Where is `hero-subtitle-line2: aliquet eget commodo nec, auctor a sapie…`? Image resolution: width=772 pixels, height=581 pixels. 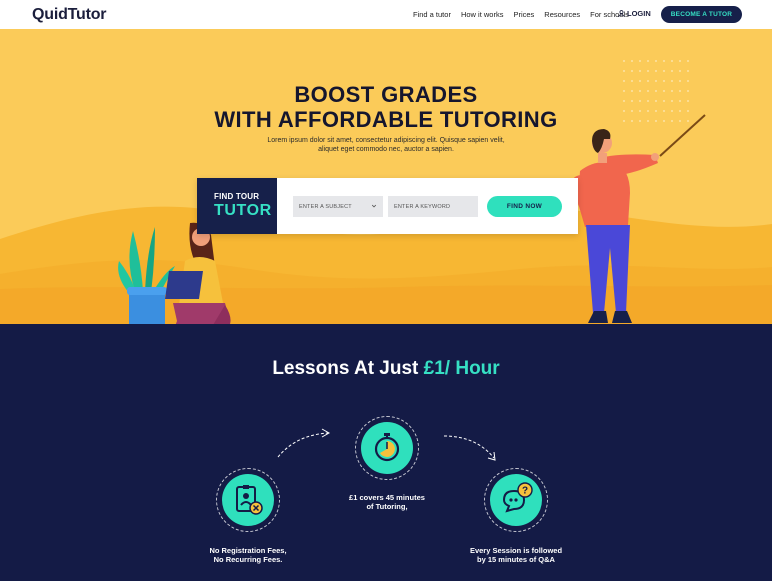
hero-subtitle-line2: aliquet eget commodo nec, auctor a sapie… is located at coordinates (386, 149).